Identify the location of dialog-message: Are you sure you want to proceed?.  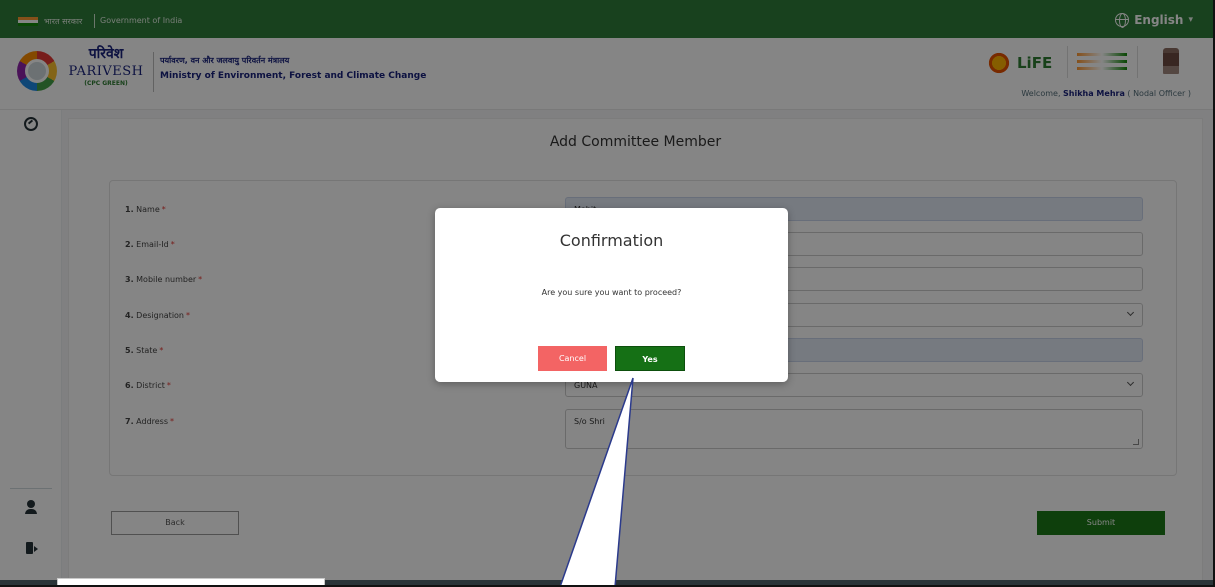
(611, 292).